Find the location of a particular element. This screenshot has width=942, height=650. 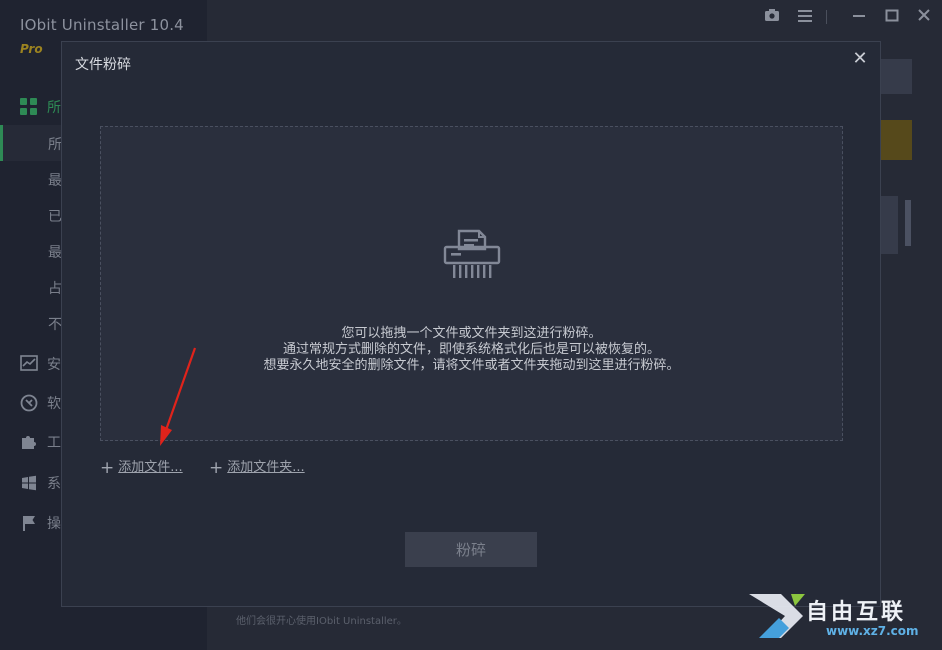

app-edition-badge: Pro is located at coordinates (31, 49).